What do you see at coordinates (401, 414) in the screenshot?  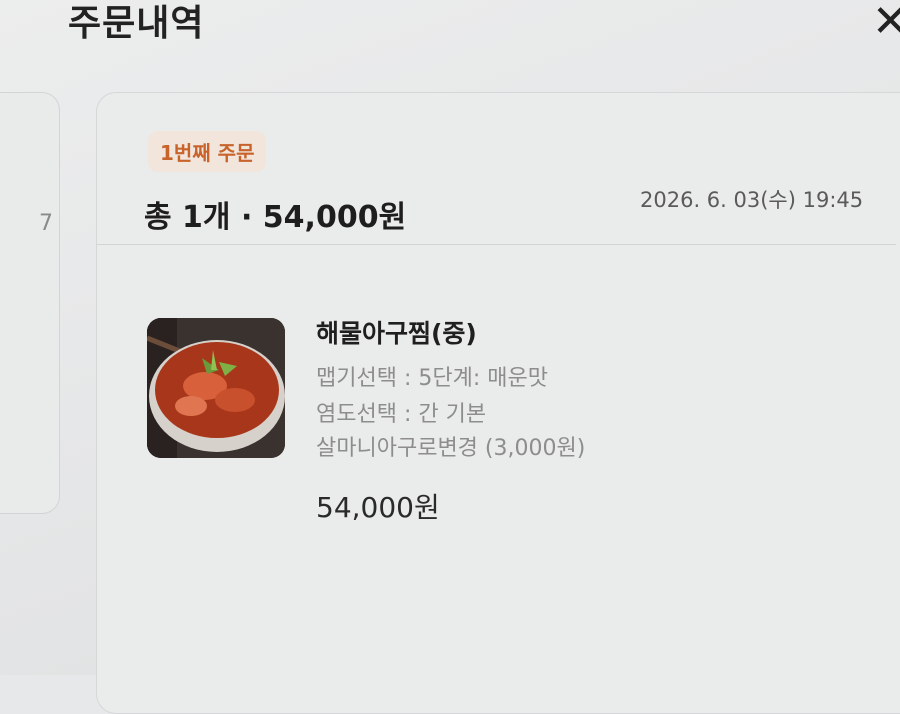 I see `menu-option: 염도선택 : 간 기본` at bounding box center [401, 414].